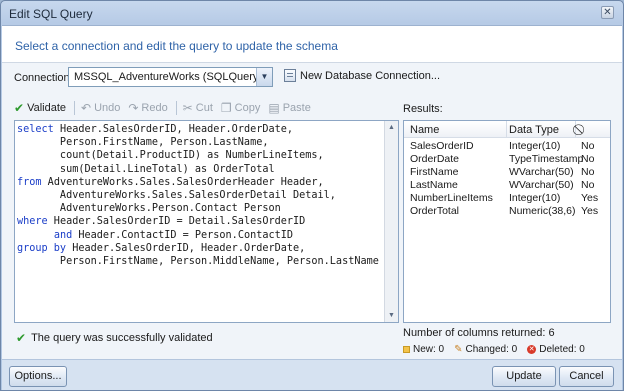 This screenshot has height=391, width=624. I want to click on sql-text: AdventureWorks.Person.Contact Person, so click(149, 209).